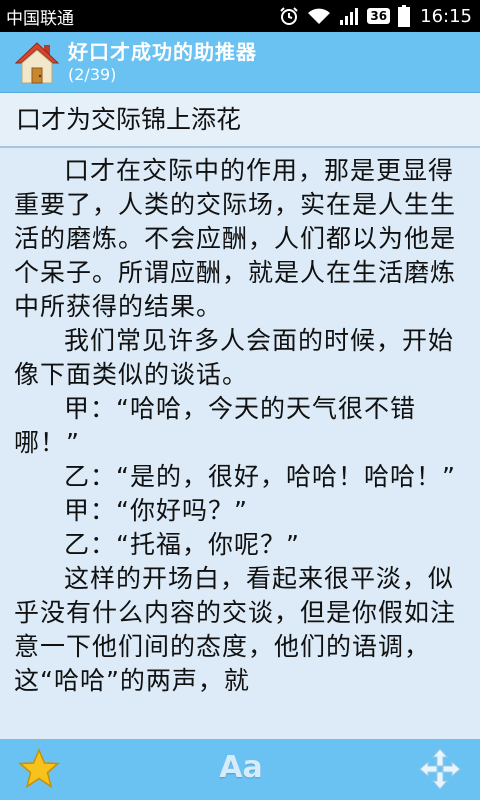  What do you see at coordinates (319, 16) in the screenshot?
I see `wifi-icon` at bounding box center [319, 16].